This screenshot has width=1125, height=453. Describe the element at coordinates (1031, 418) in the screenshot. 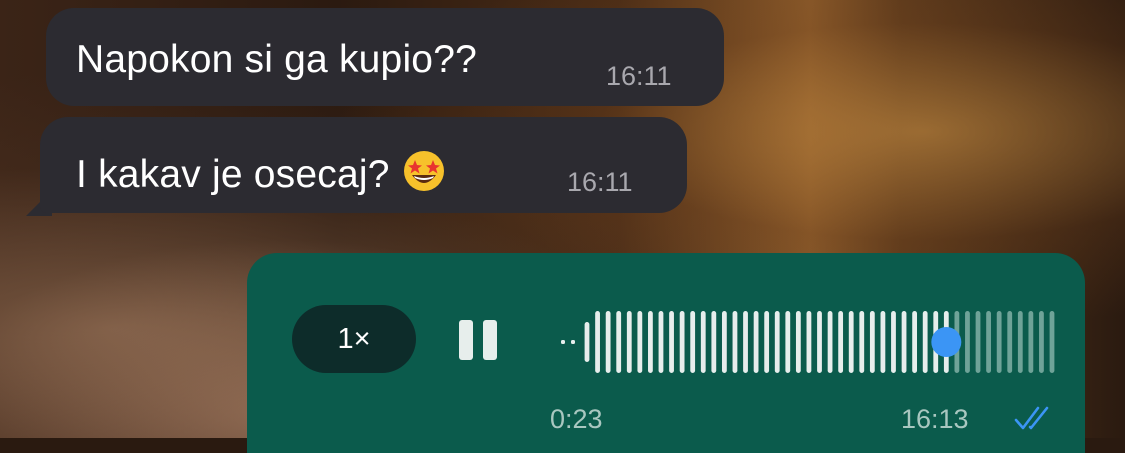

I see `read-receipt-icon` at that location.